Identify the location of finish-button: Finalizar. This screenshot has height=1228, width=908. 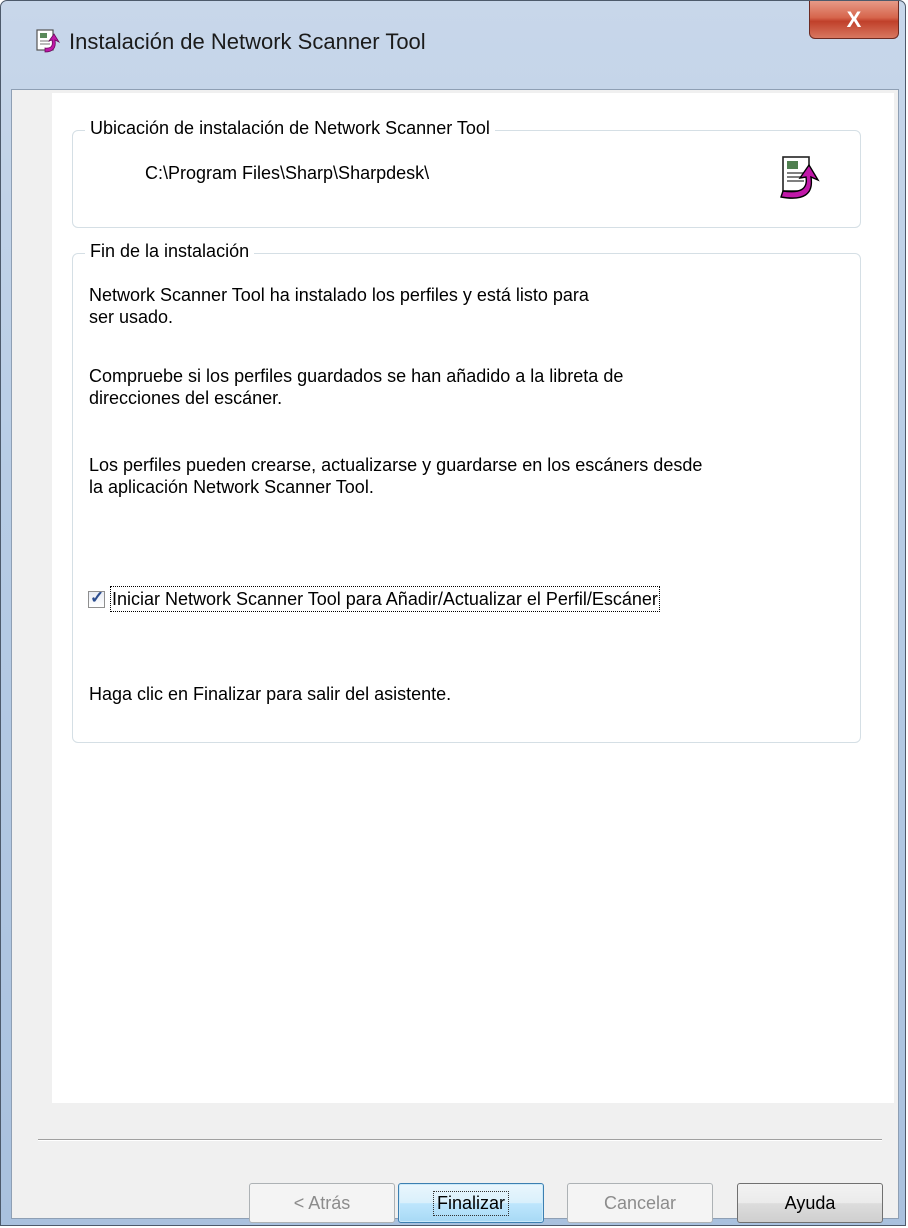
(471, 1203).